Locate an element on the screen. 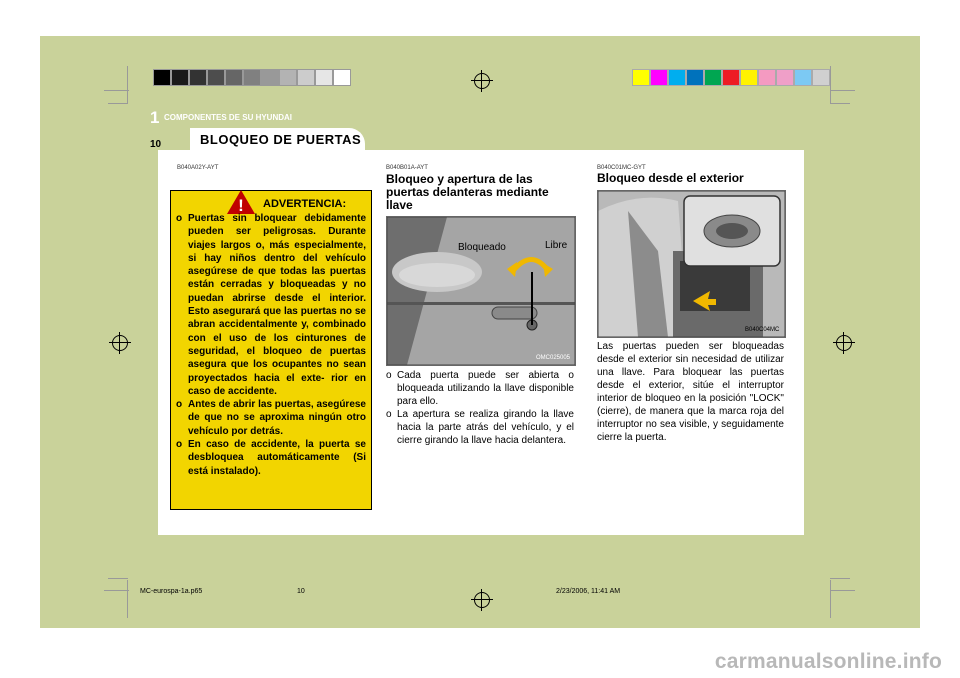 The width and height of the screenshot is (960, 678). registration-mark-top-icon is located at coordinates (482, 81).